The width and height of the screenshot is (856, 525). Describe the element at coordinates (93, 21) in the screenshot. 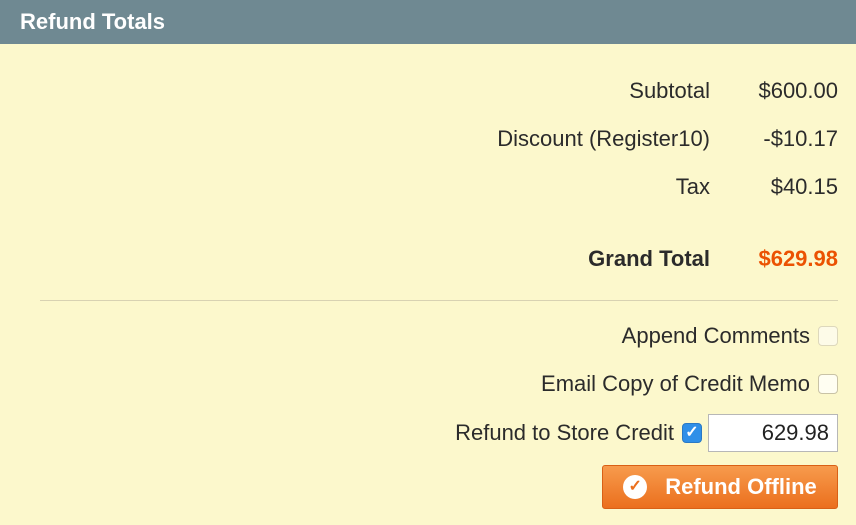

I see `panel-title: Refund Totals` at that location.